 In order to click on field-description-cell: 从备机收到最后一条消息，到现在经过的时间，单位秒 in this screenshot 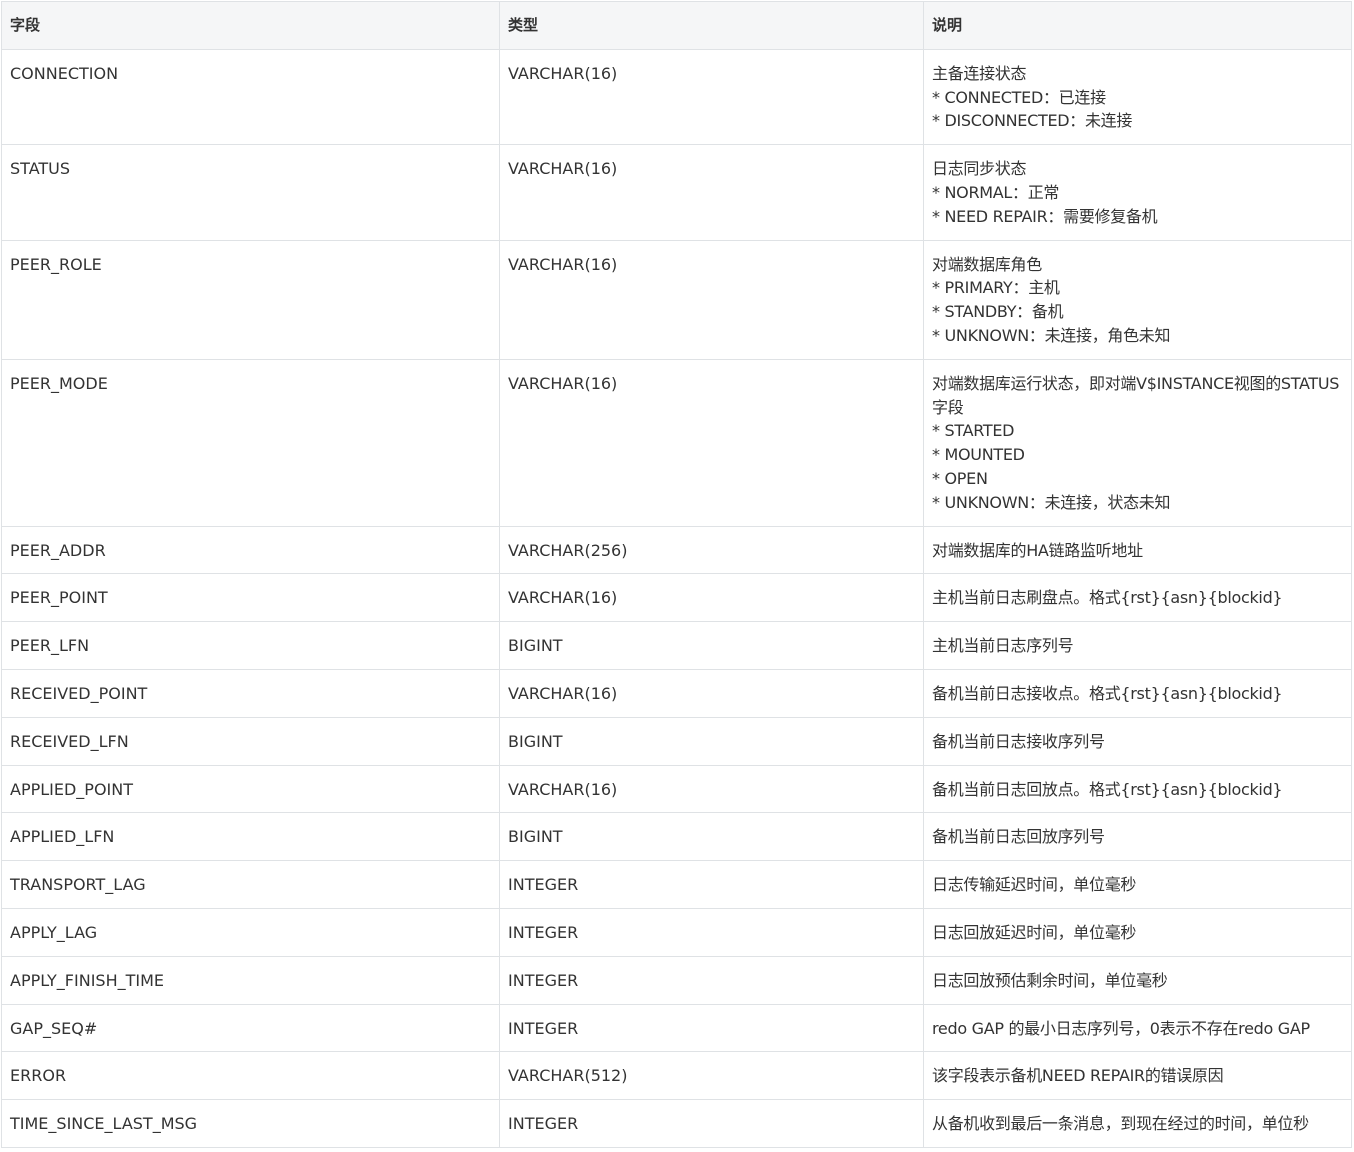, I will do `click(1137, 1123)`.